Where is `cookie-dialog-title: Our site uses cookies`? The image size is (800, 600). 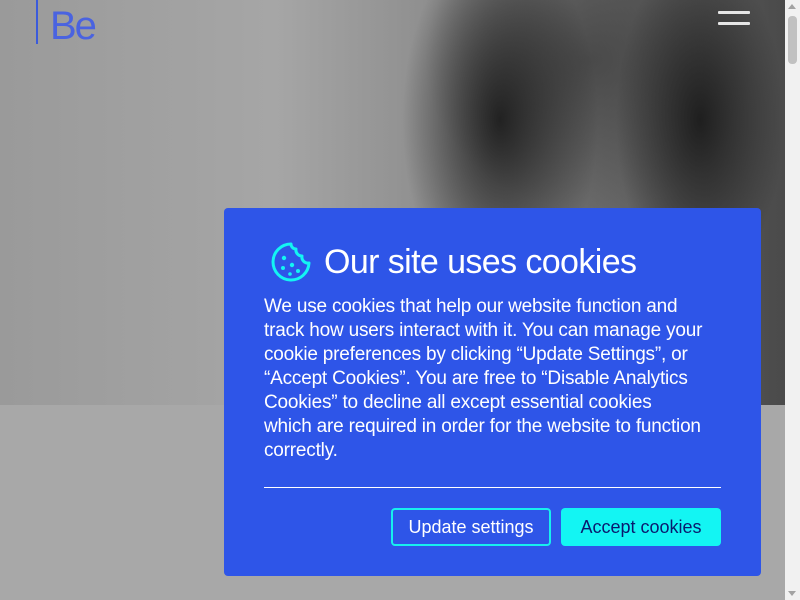 cookie-dialog-title: Our site uses cookies is located at coordinates (480, 261).